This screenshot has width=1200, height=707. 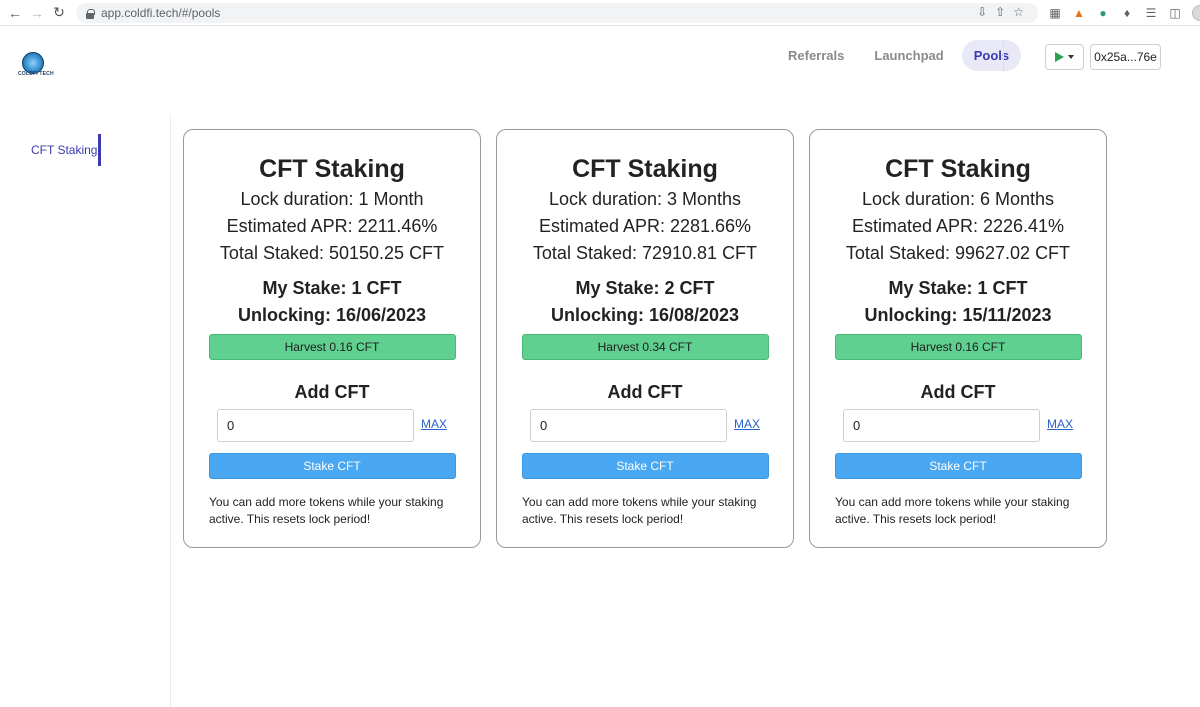 What do you see at coordinates (1125, 57) in the screenshot?
I see `wallet-address-button: 0x25a...76e` at bounding box center [1125, 57].